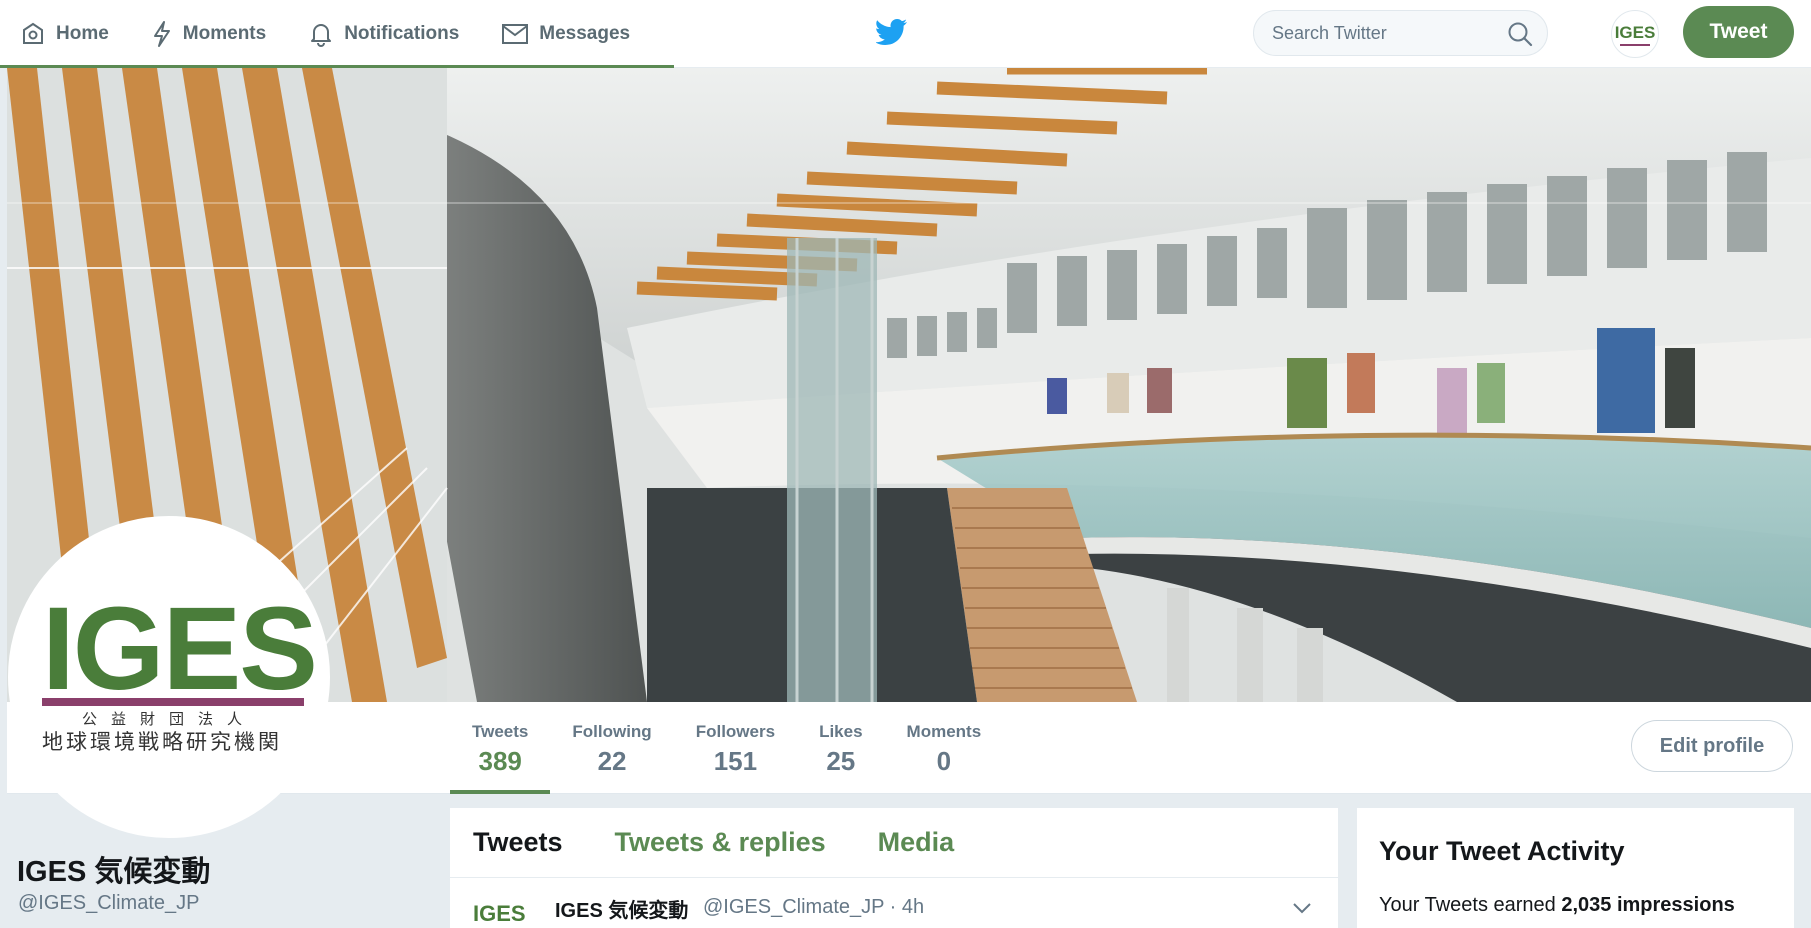 Image resolution: width=1811 pixels, height=928 pixels. What do you see at coordinates (162, 742) in the screenshot?
I see `avatar-jp-line2: 地球環境戦略研究機関` at bounding box center [162, 742].